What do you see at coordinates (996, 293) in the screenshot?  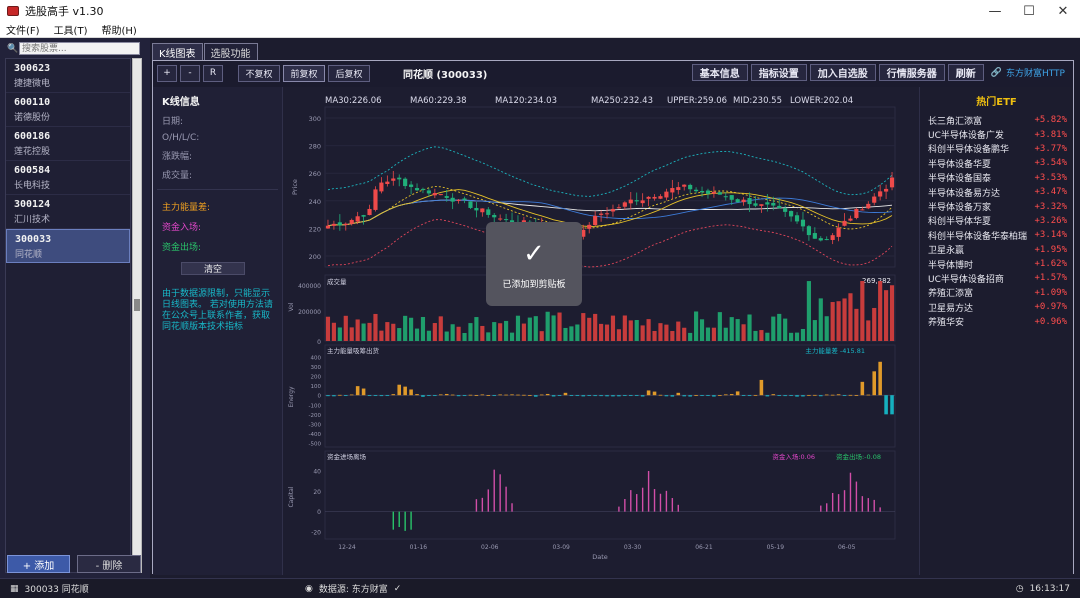 I see `etf-item: 养殖汇添富 +1.09%` at bounding box center [996, 293].